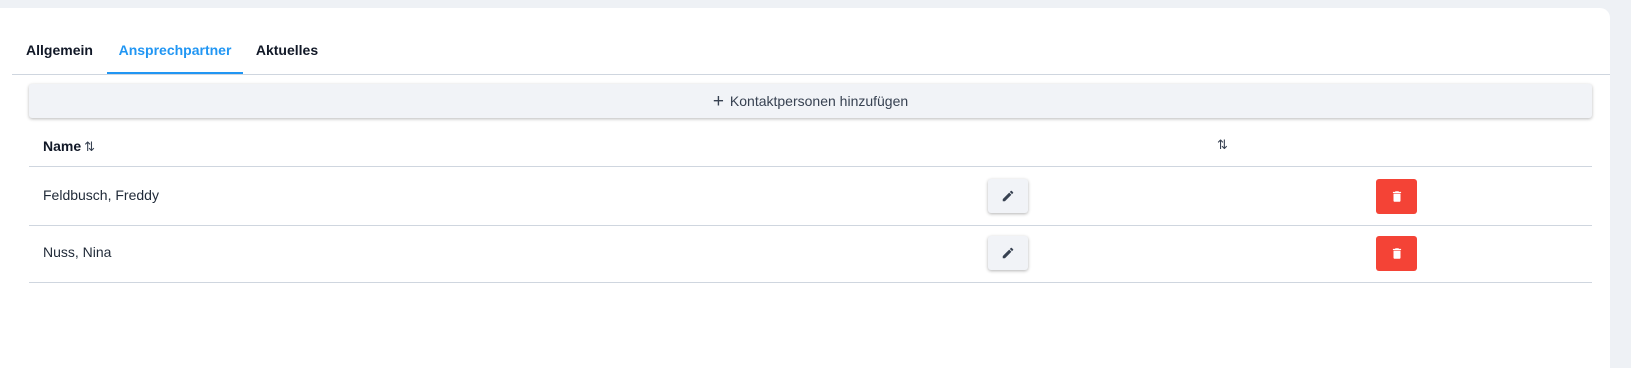 Image resolution: width=1631 pixels, height=368 pixels. Describe the element at coordinates (287, 51) in the screenshot. I see `tab-aktuelles: Aktuelles` at that location.